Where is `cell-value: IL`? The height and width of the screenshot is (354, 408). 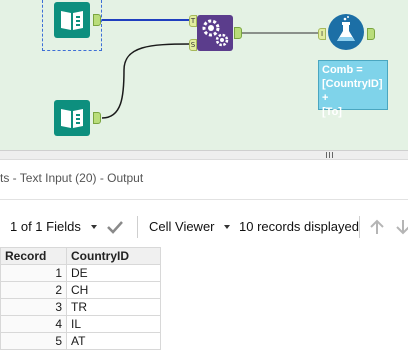 cell-value: IL is located at coordinates (113, 324).